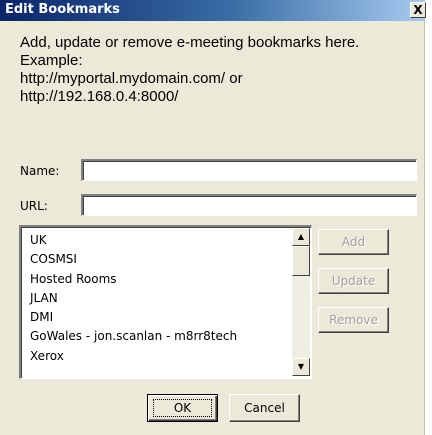 The image size is (432, 435). What do you see at coordinates (160, 240) in the screenshot?
I see `list-item: UK` at bounding box center [160, 240].